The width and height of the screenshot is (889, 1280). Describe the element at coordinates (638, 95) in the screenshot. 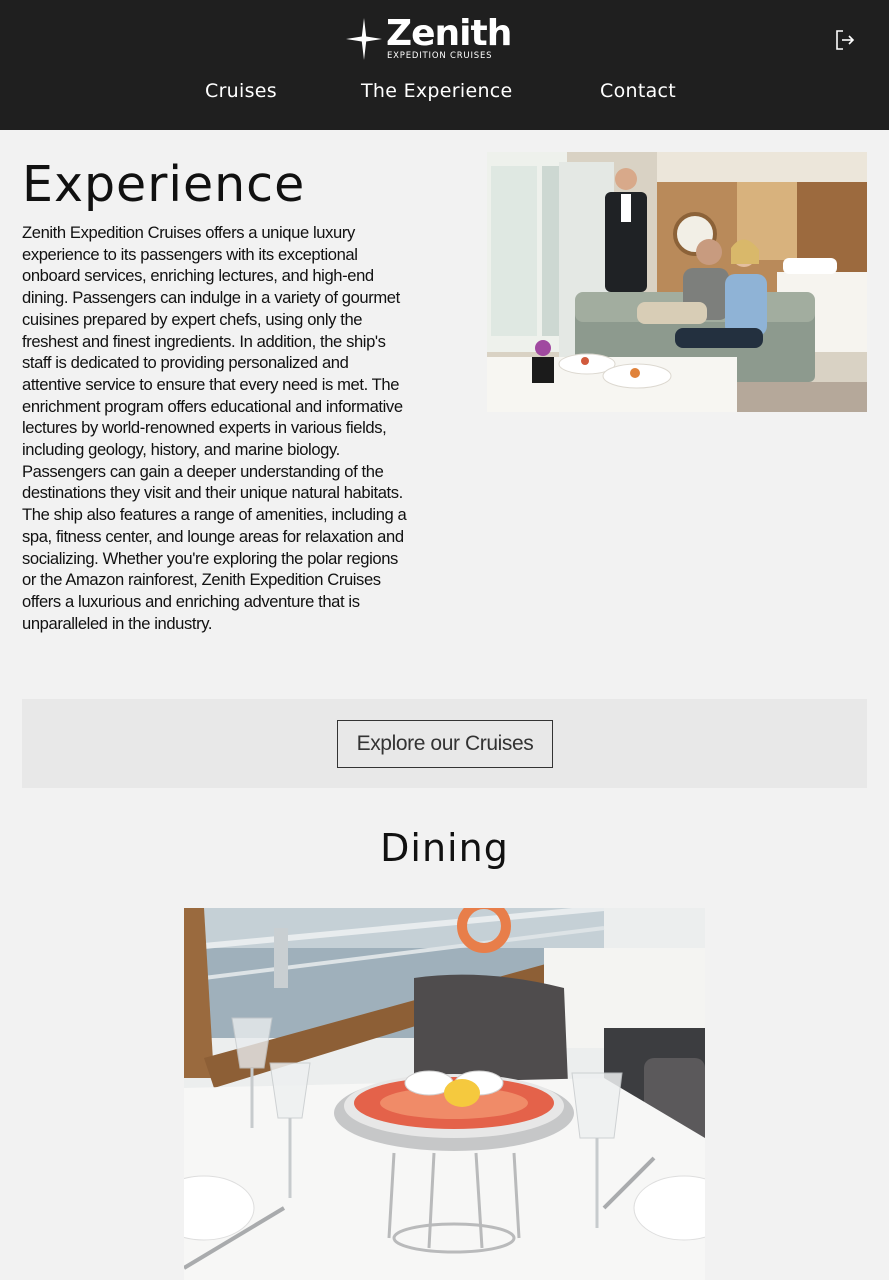

I see `nav-contact: Contact` at that location.